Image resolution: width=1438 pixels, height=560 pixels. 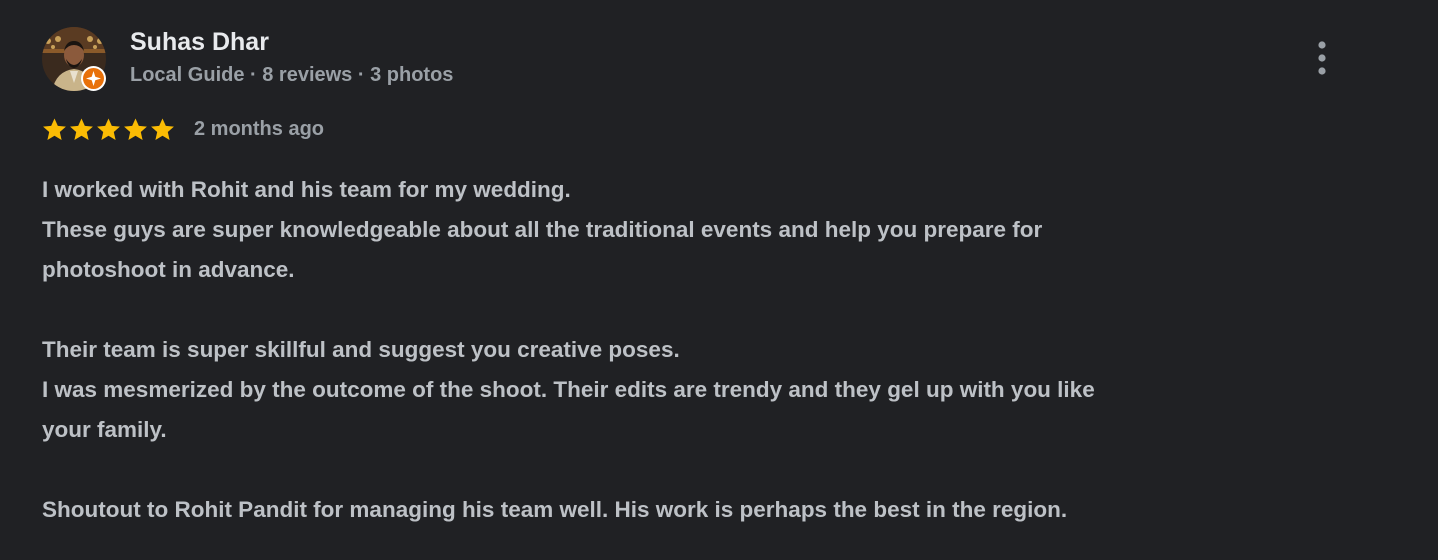 What do you see at coordinates (104, 429) in the screenshot?
I see `review-line: your family.` at bounding box center [104, 429].